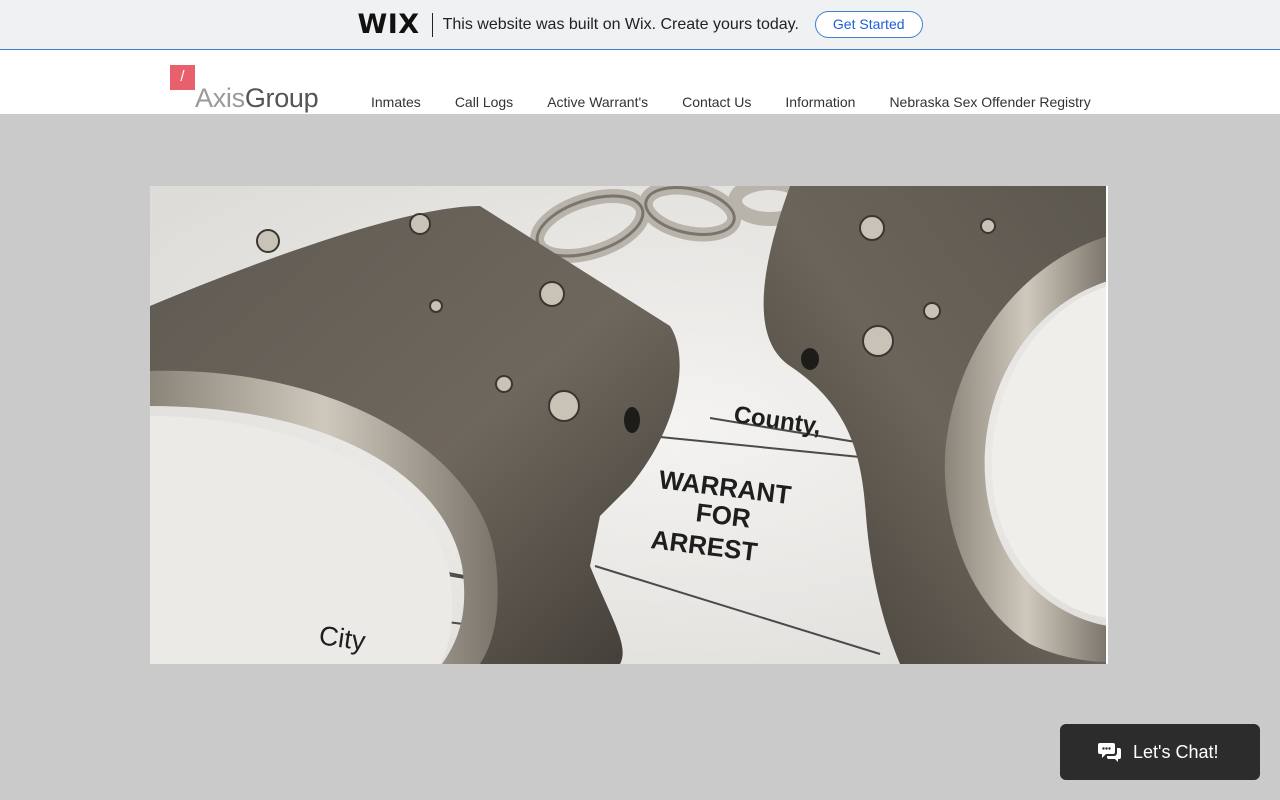  What do you see at coordinates (716, 102) in the screenshot?
I see `nav-item-contact-us: Contact Us` at bounding box center [716, 102].